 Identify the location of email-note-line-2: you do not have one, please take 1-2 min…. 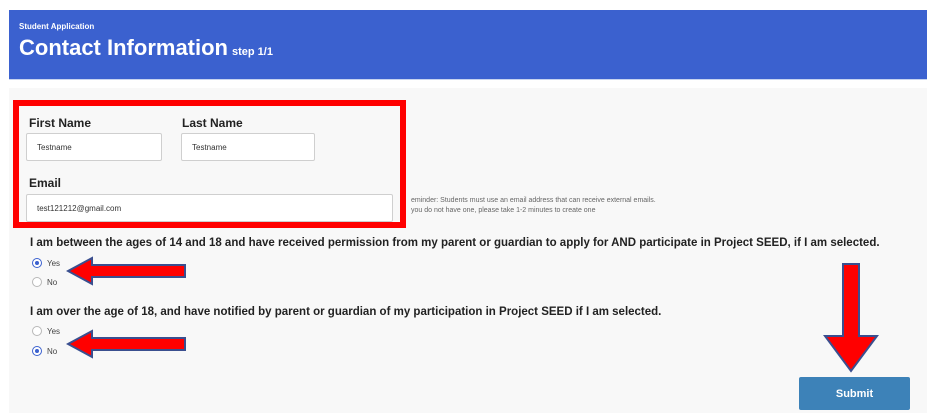
(503, 210).